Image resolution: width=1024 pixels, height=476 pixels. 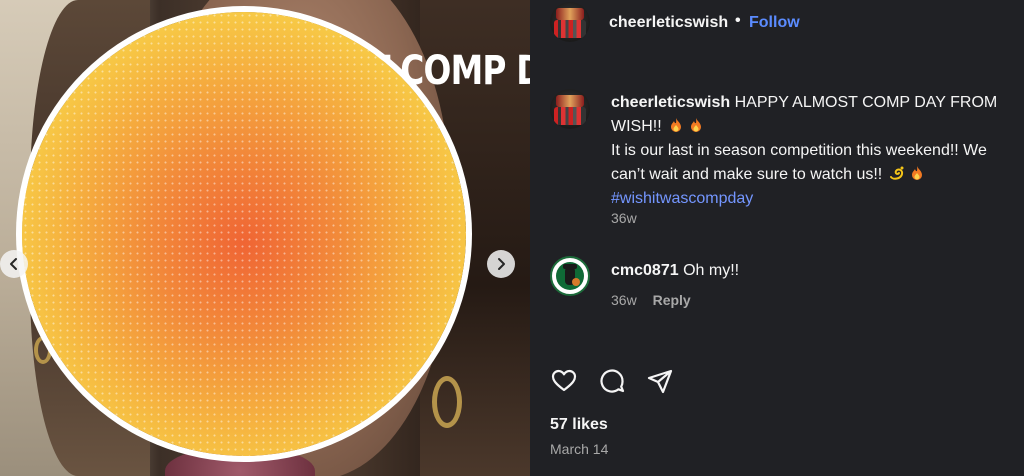 What do you see at coordinates (682, 198) in the screenshot?
I see `caption-hashtag-link: #wishitwascompday` at bounding box center [682, 198].